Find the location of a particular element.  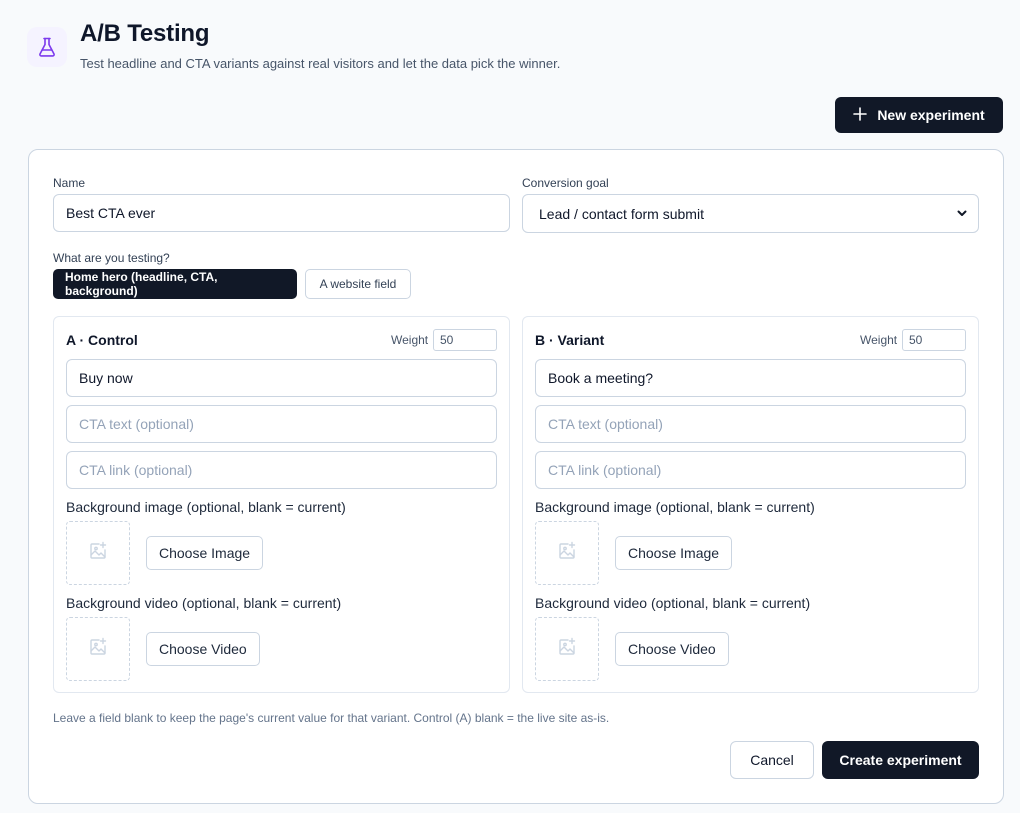

tab-website-field: A website field is located at coordinates (358, 284).